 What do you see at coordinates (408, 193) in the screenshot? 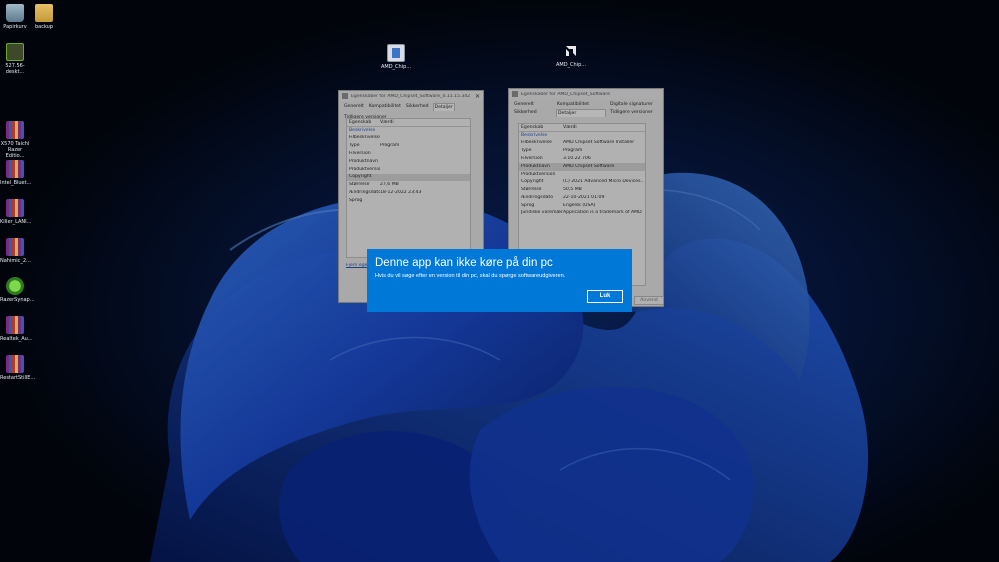
I see `list-item: Ændringsdato 18-12-2022 23:43` at bounding box center [408, 193].